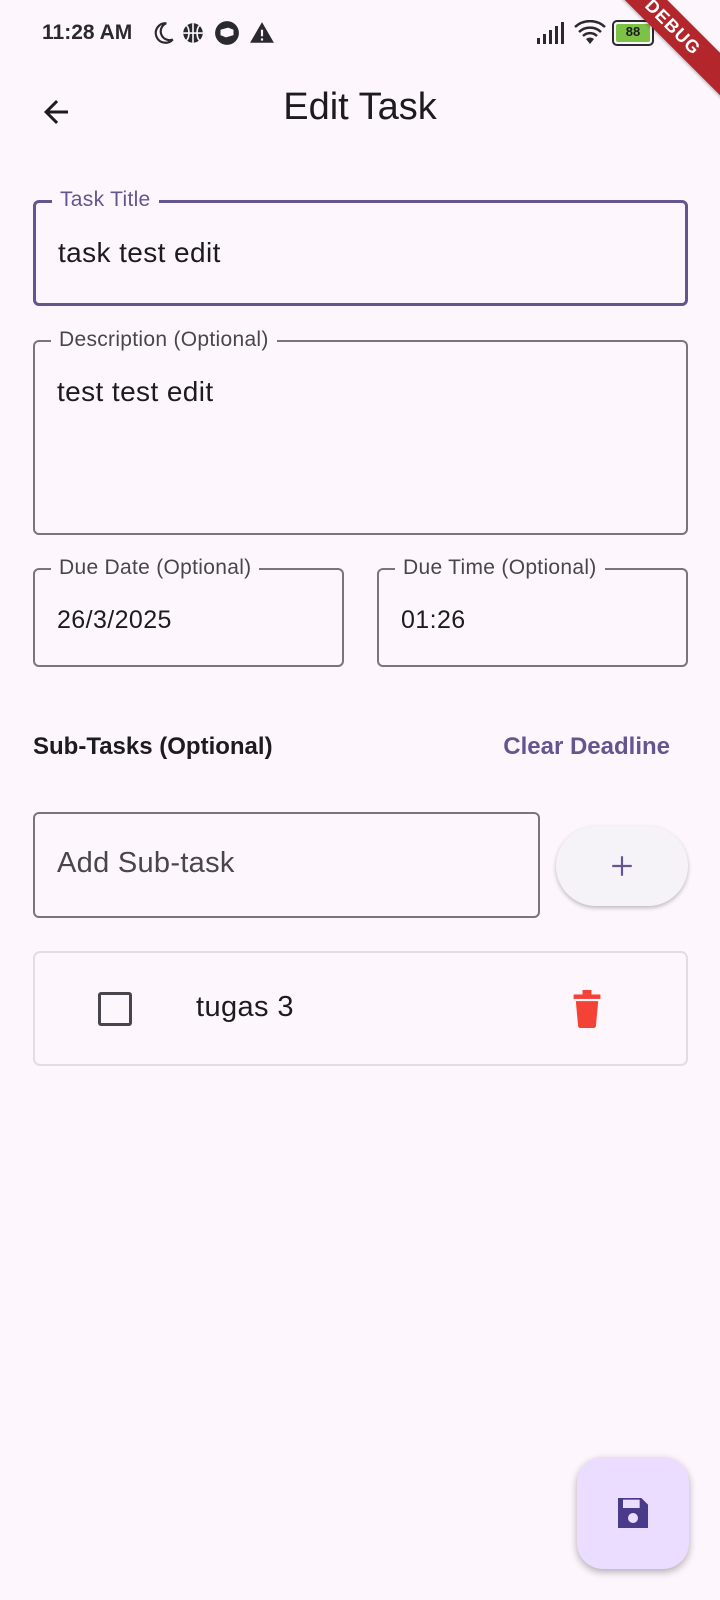  I want to click on page-title: Edit Task, so click(360, 107).